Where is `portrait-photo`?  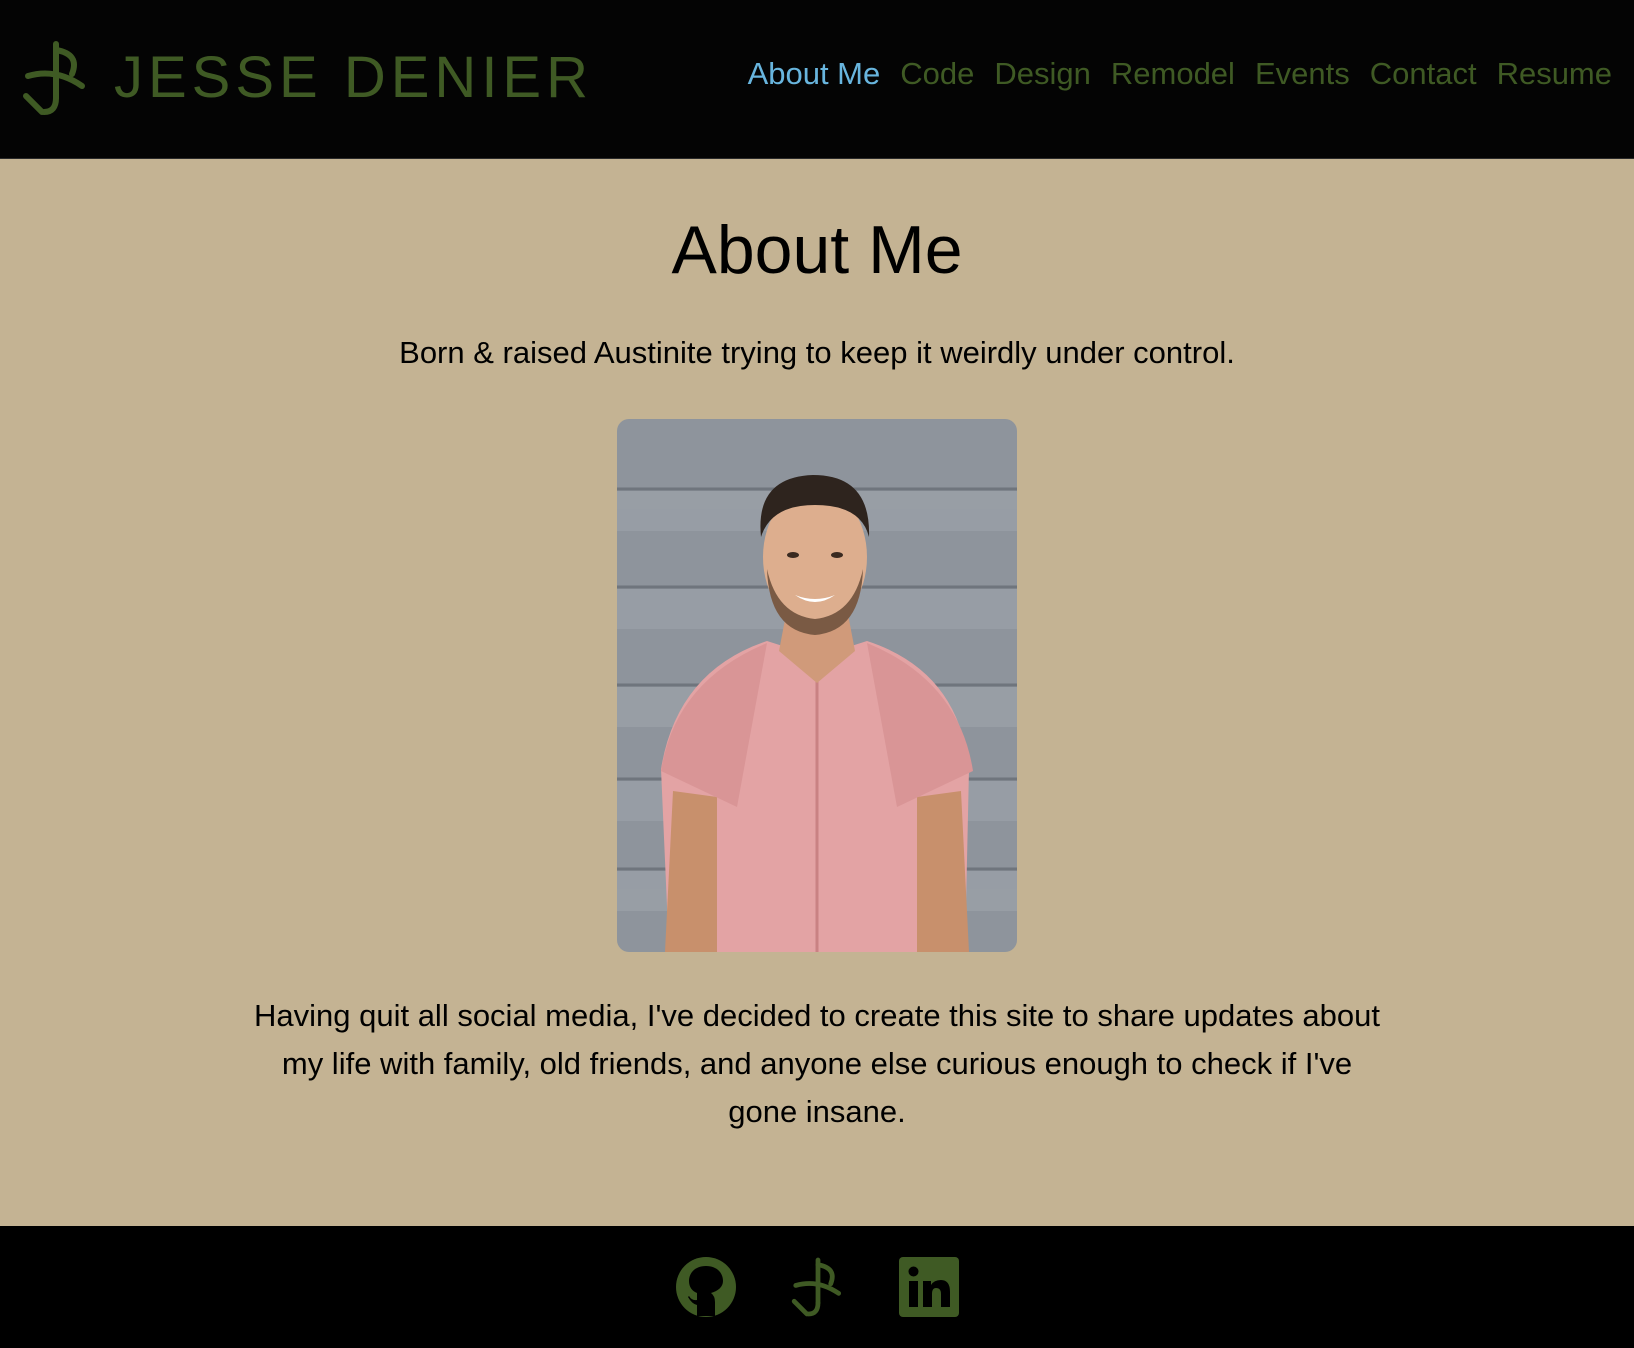 portrait-photo is located at coordinates (817, 685).